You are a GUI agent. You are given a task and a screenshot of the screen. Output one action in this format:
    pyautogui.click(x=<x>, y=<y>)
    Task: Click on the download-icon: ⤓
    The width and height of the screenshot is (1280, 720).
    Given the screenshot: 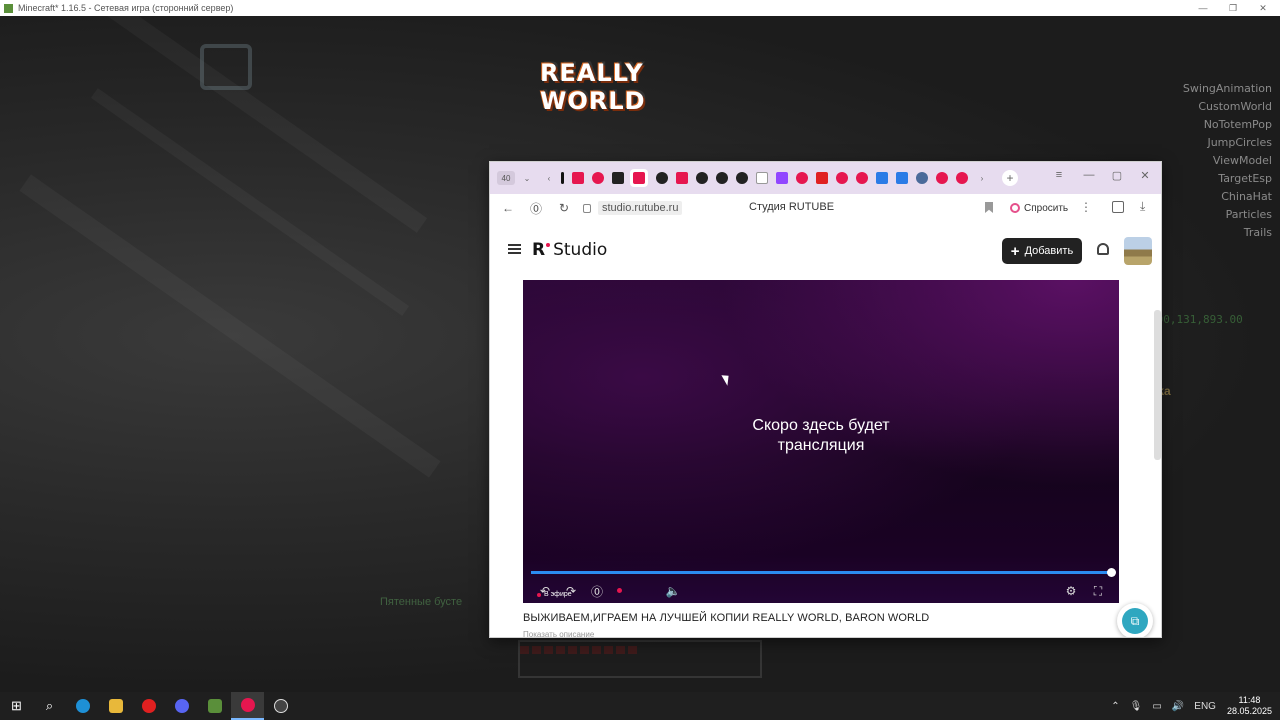 What is the action you would take?
    pyautogui.click(x=1142, y=206)
    